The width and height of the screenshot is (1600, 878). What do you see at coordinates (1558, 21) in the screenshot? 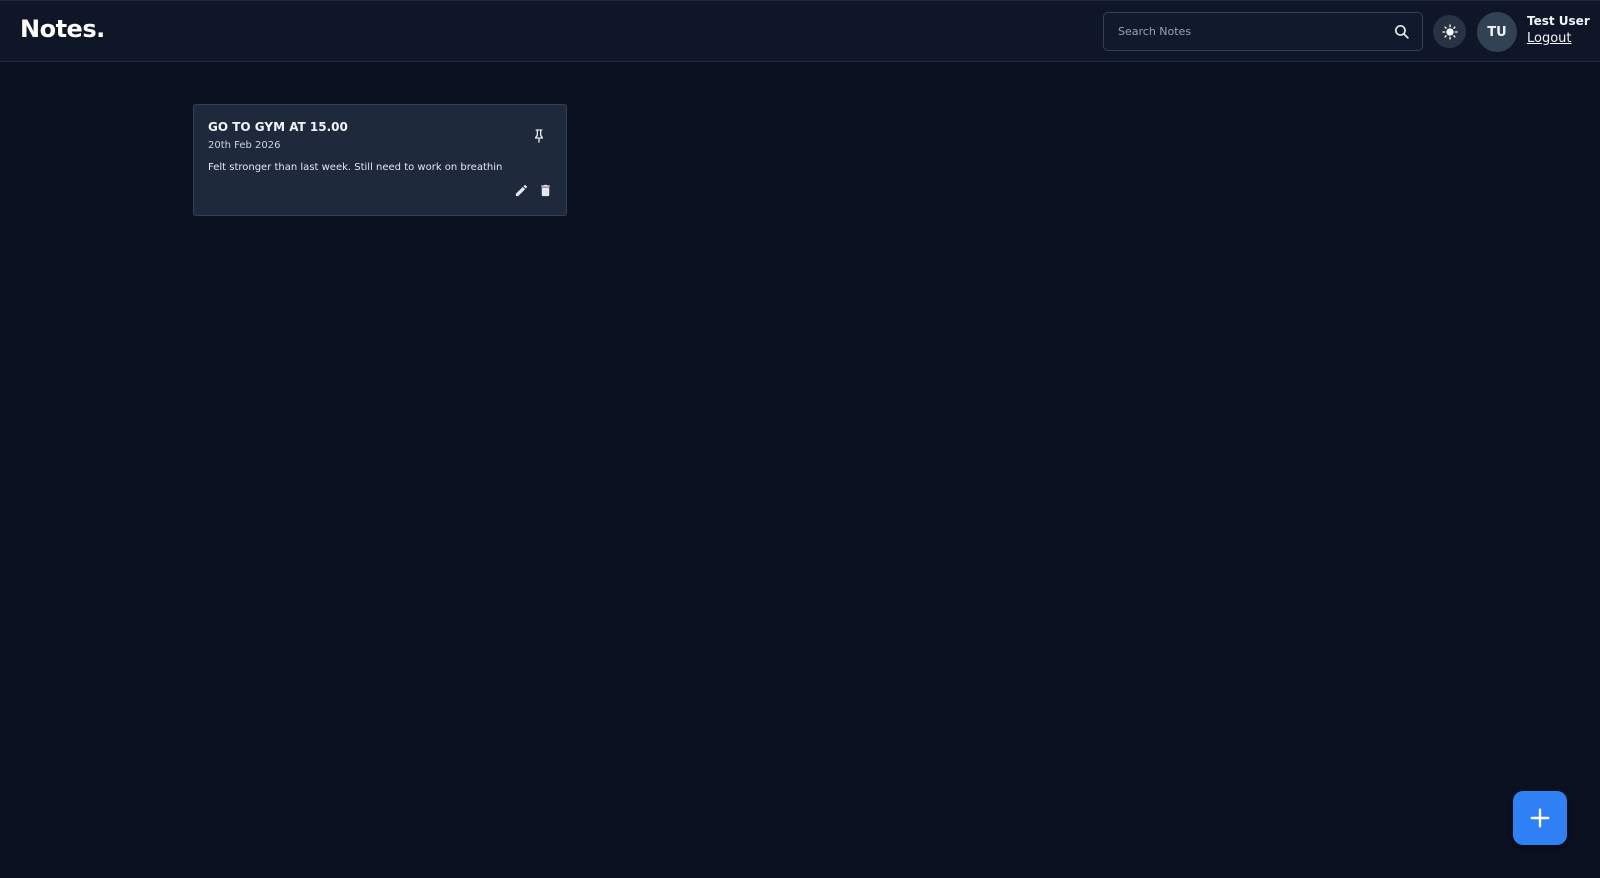
I see `user-name: Test User` at bounding box center [1558, 21].